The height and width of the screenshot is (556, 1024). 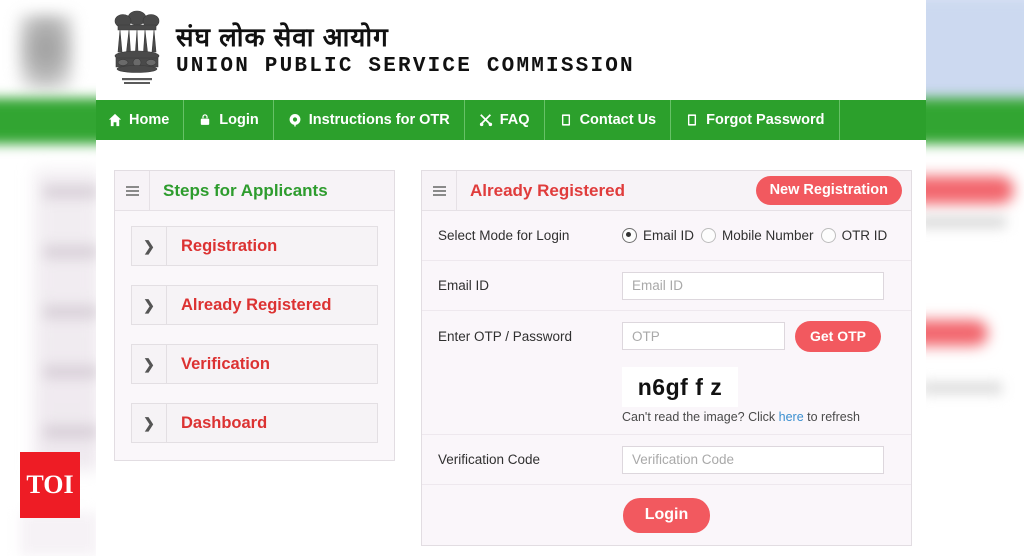 I want to click on login-button: Login, so click(x=666, y=515).